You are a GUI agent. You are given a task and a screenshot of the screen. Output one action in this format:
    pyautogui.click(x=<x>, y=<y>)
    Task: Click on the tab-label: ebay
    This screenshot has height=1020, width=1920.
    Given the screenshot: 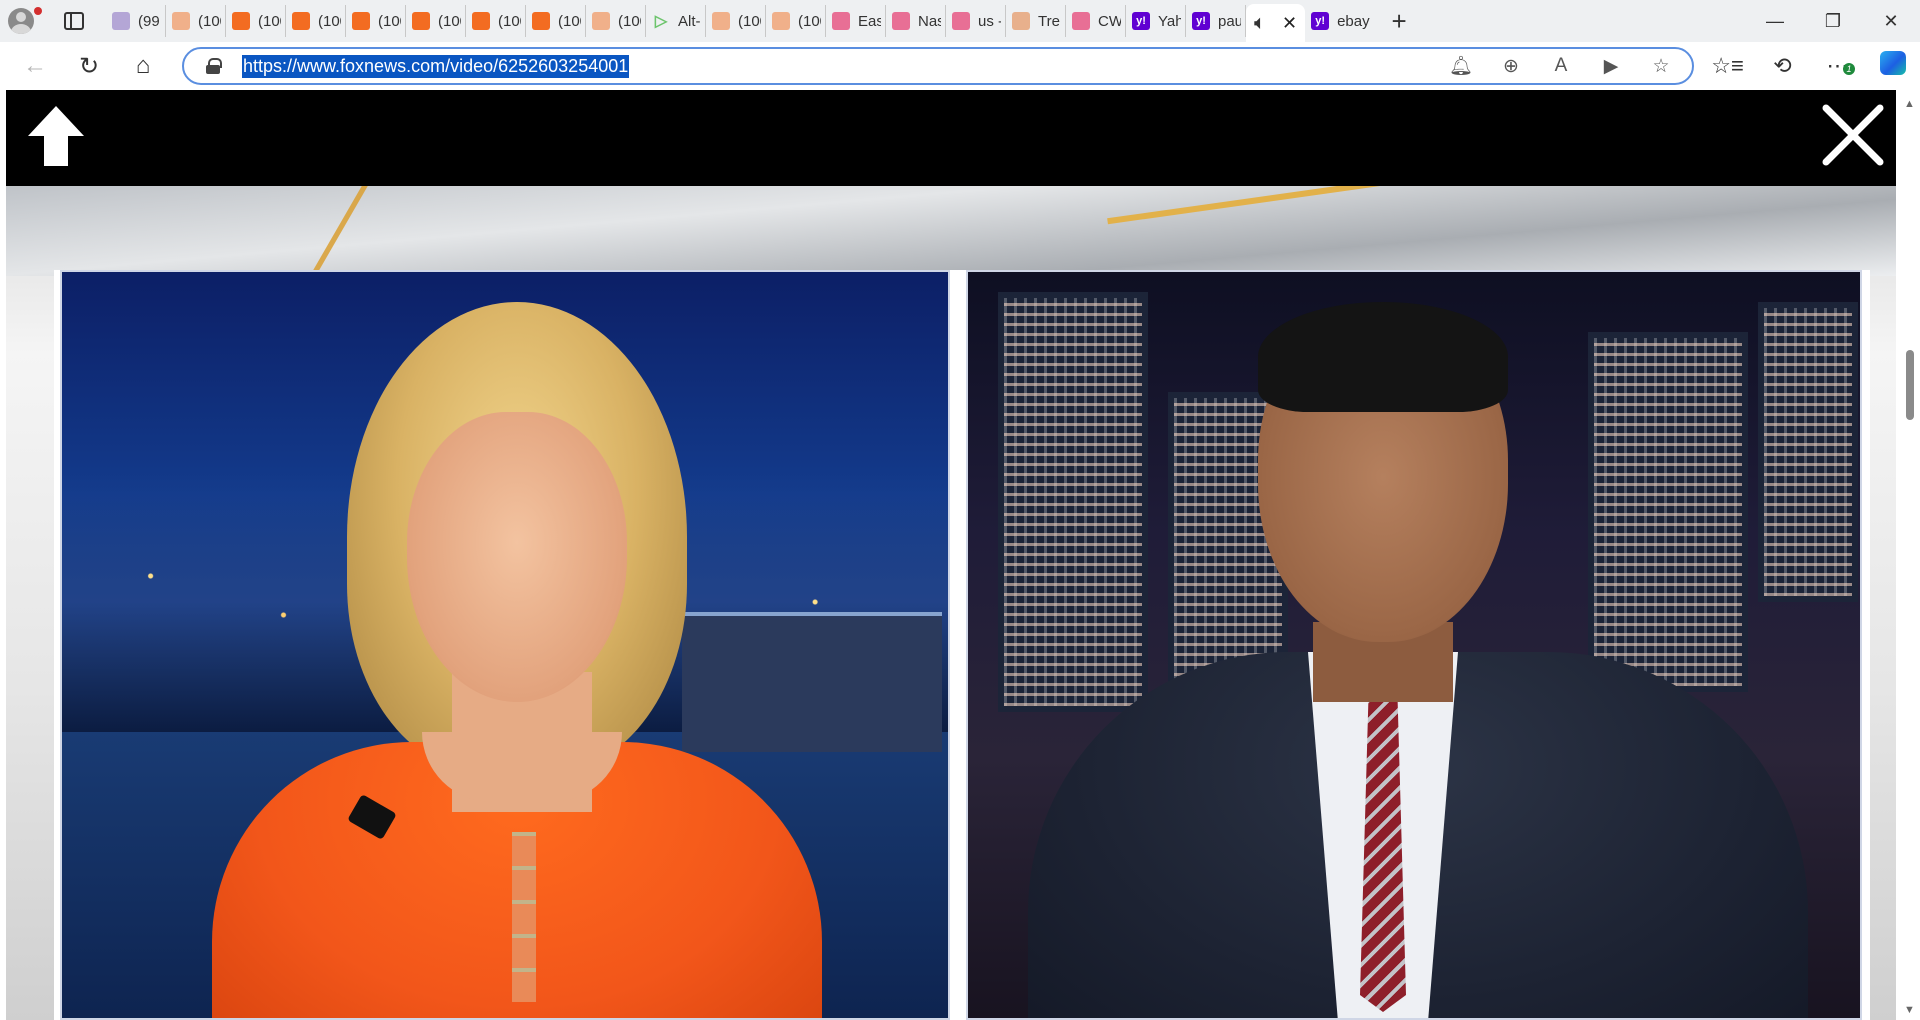 What is the action you would take?
    pyautogui.click(x=1353, y=21)
    